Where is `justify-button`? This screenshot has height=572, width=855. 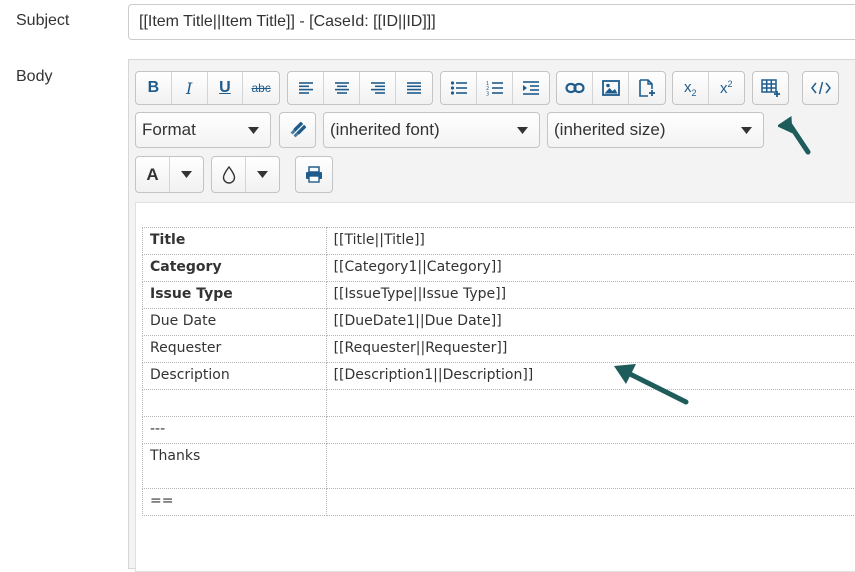 justify-button is located at coordinates (414, 88).